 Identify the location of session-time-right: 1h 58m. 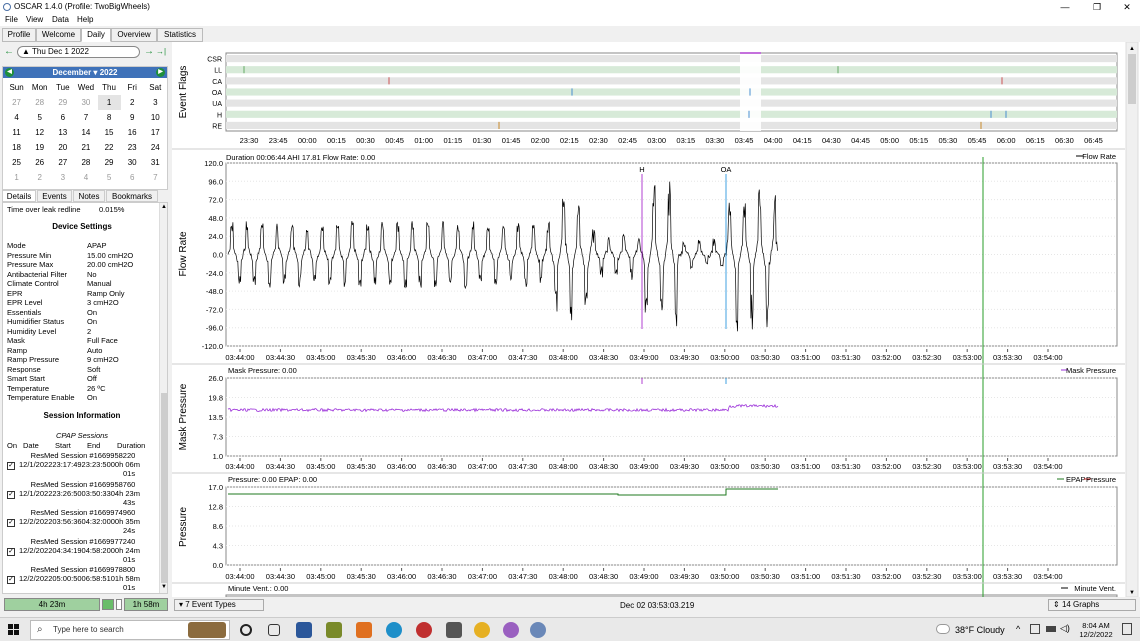
(146, 604).